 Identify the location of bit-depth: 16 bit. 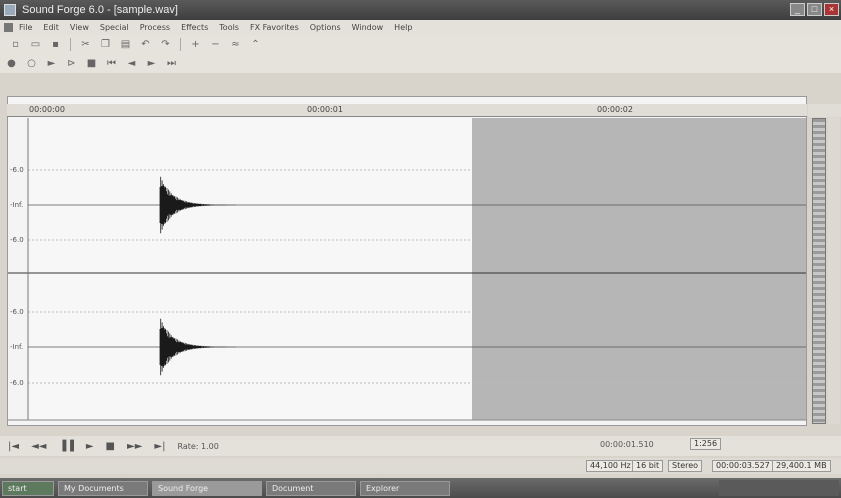
(648, 466).